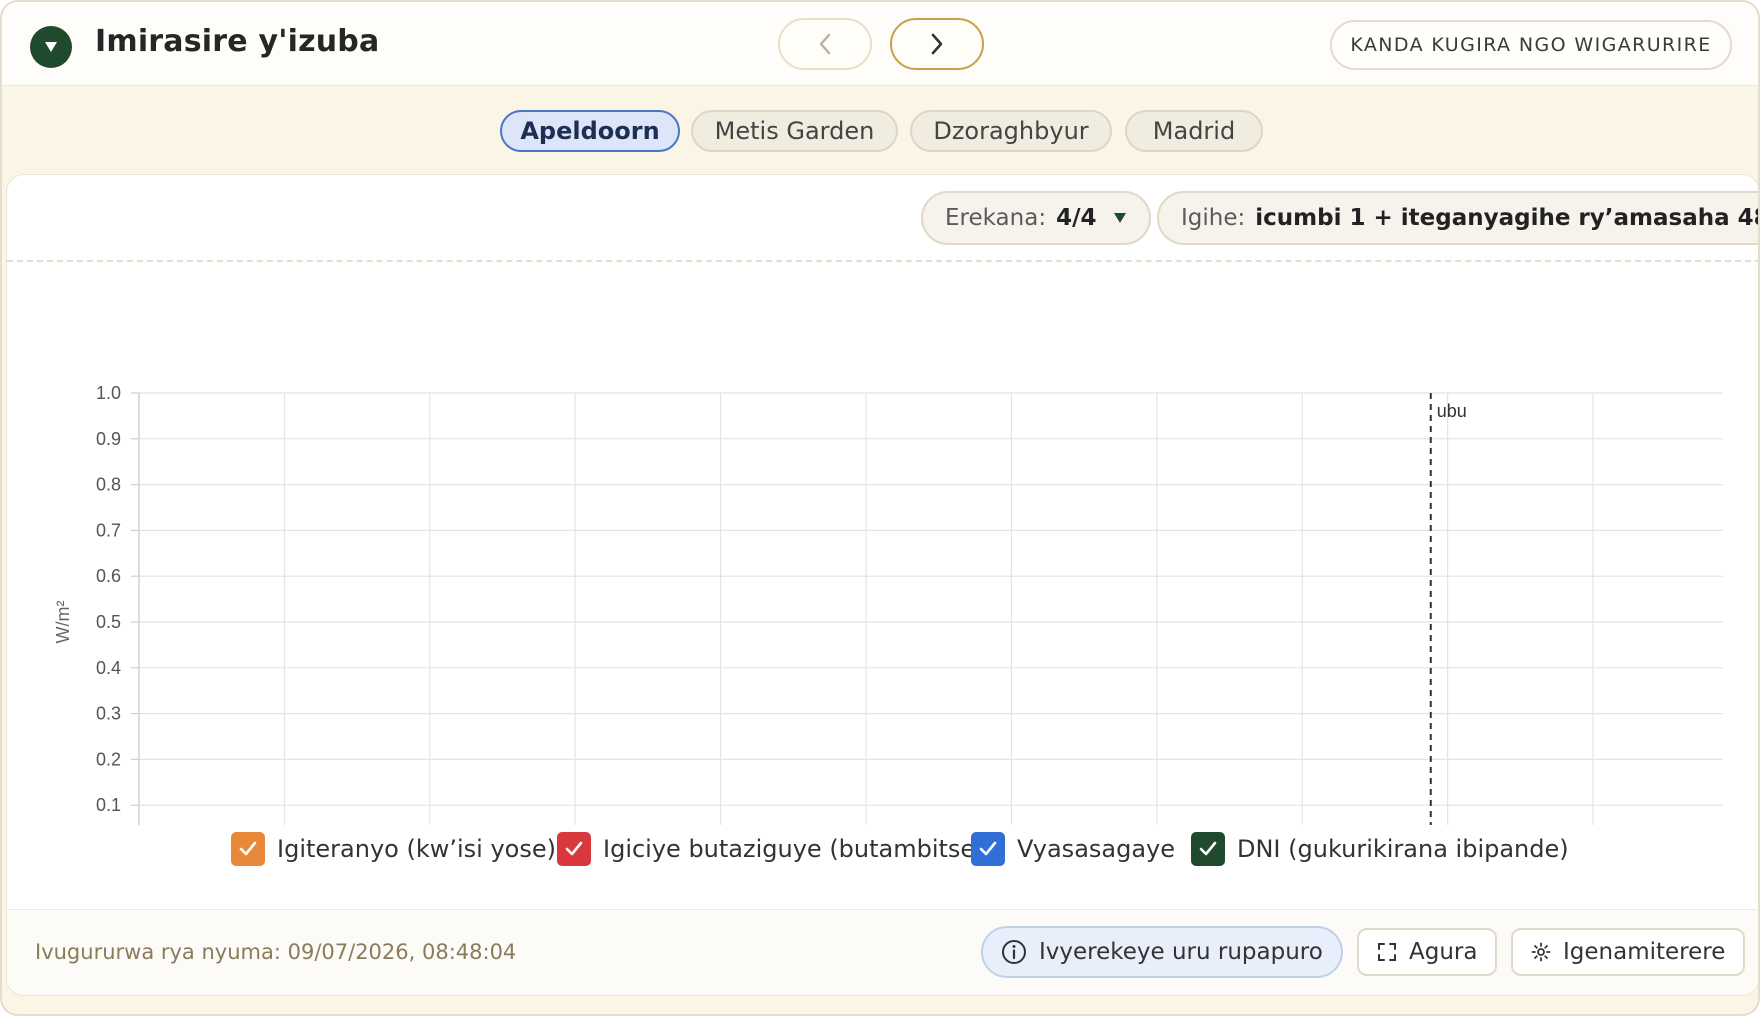  Describe the element at coordinates (108, 759) in the screenshot. I see `y-tick-label: 0.2` at that location.